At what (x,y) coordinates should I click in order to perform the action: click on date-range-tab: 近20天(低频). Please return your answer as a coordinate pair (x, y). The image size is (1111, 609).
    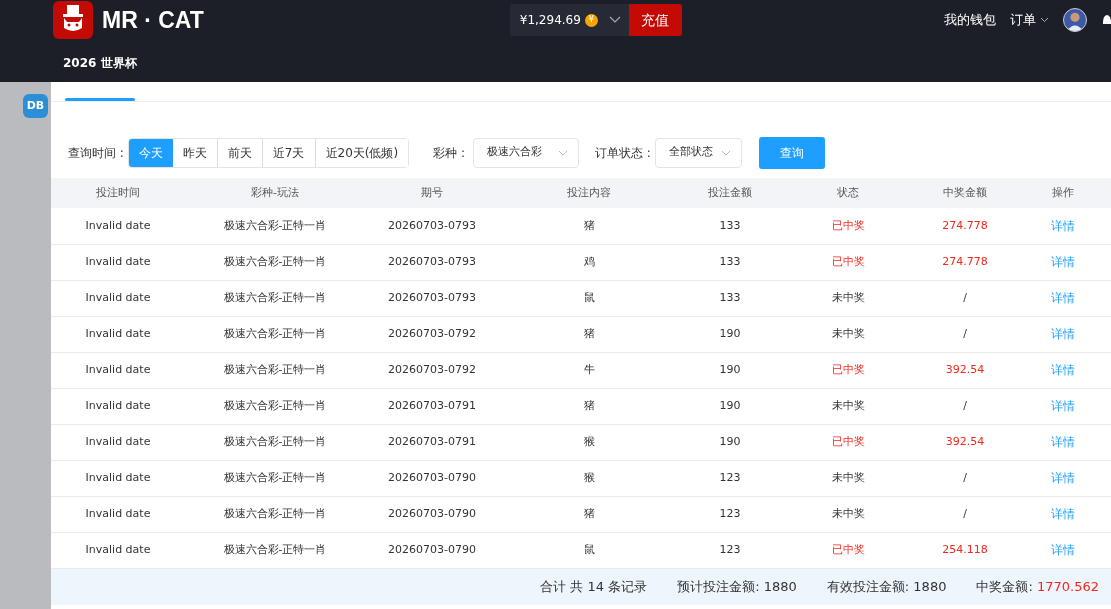
    Looking at the image, I should click on (361, 152).